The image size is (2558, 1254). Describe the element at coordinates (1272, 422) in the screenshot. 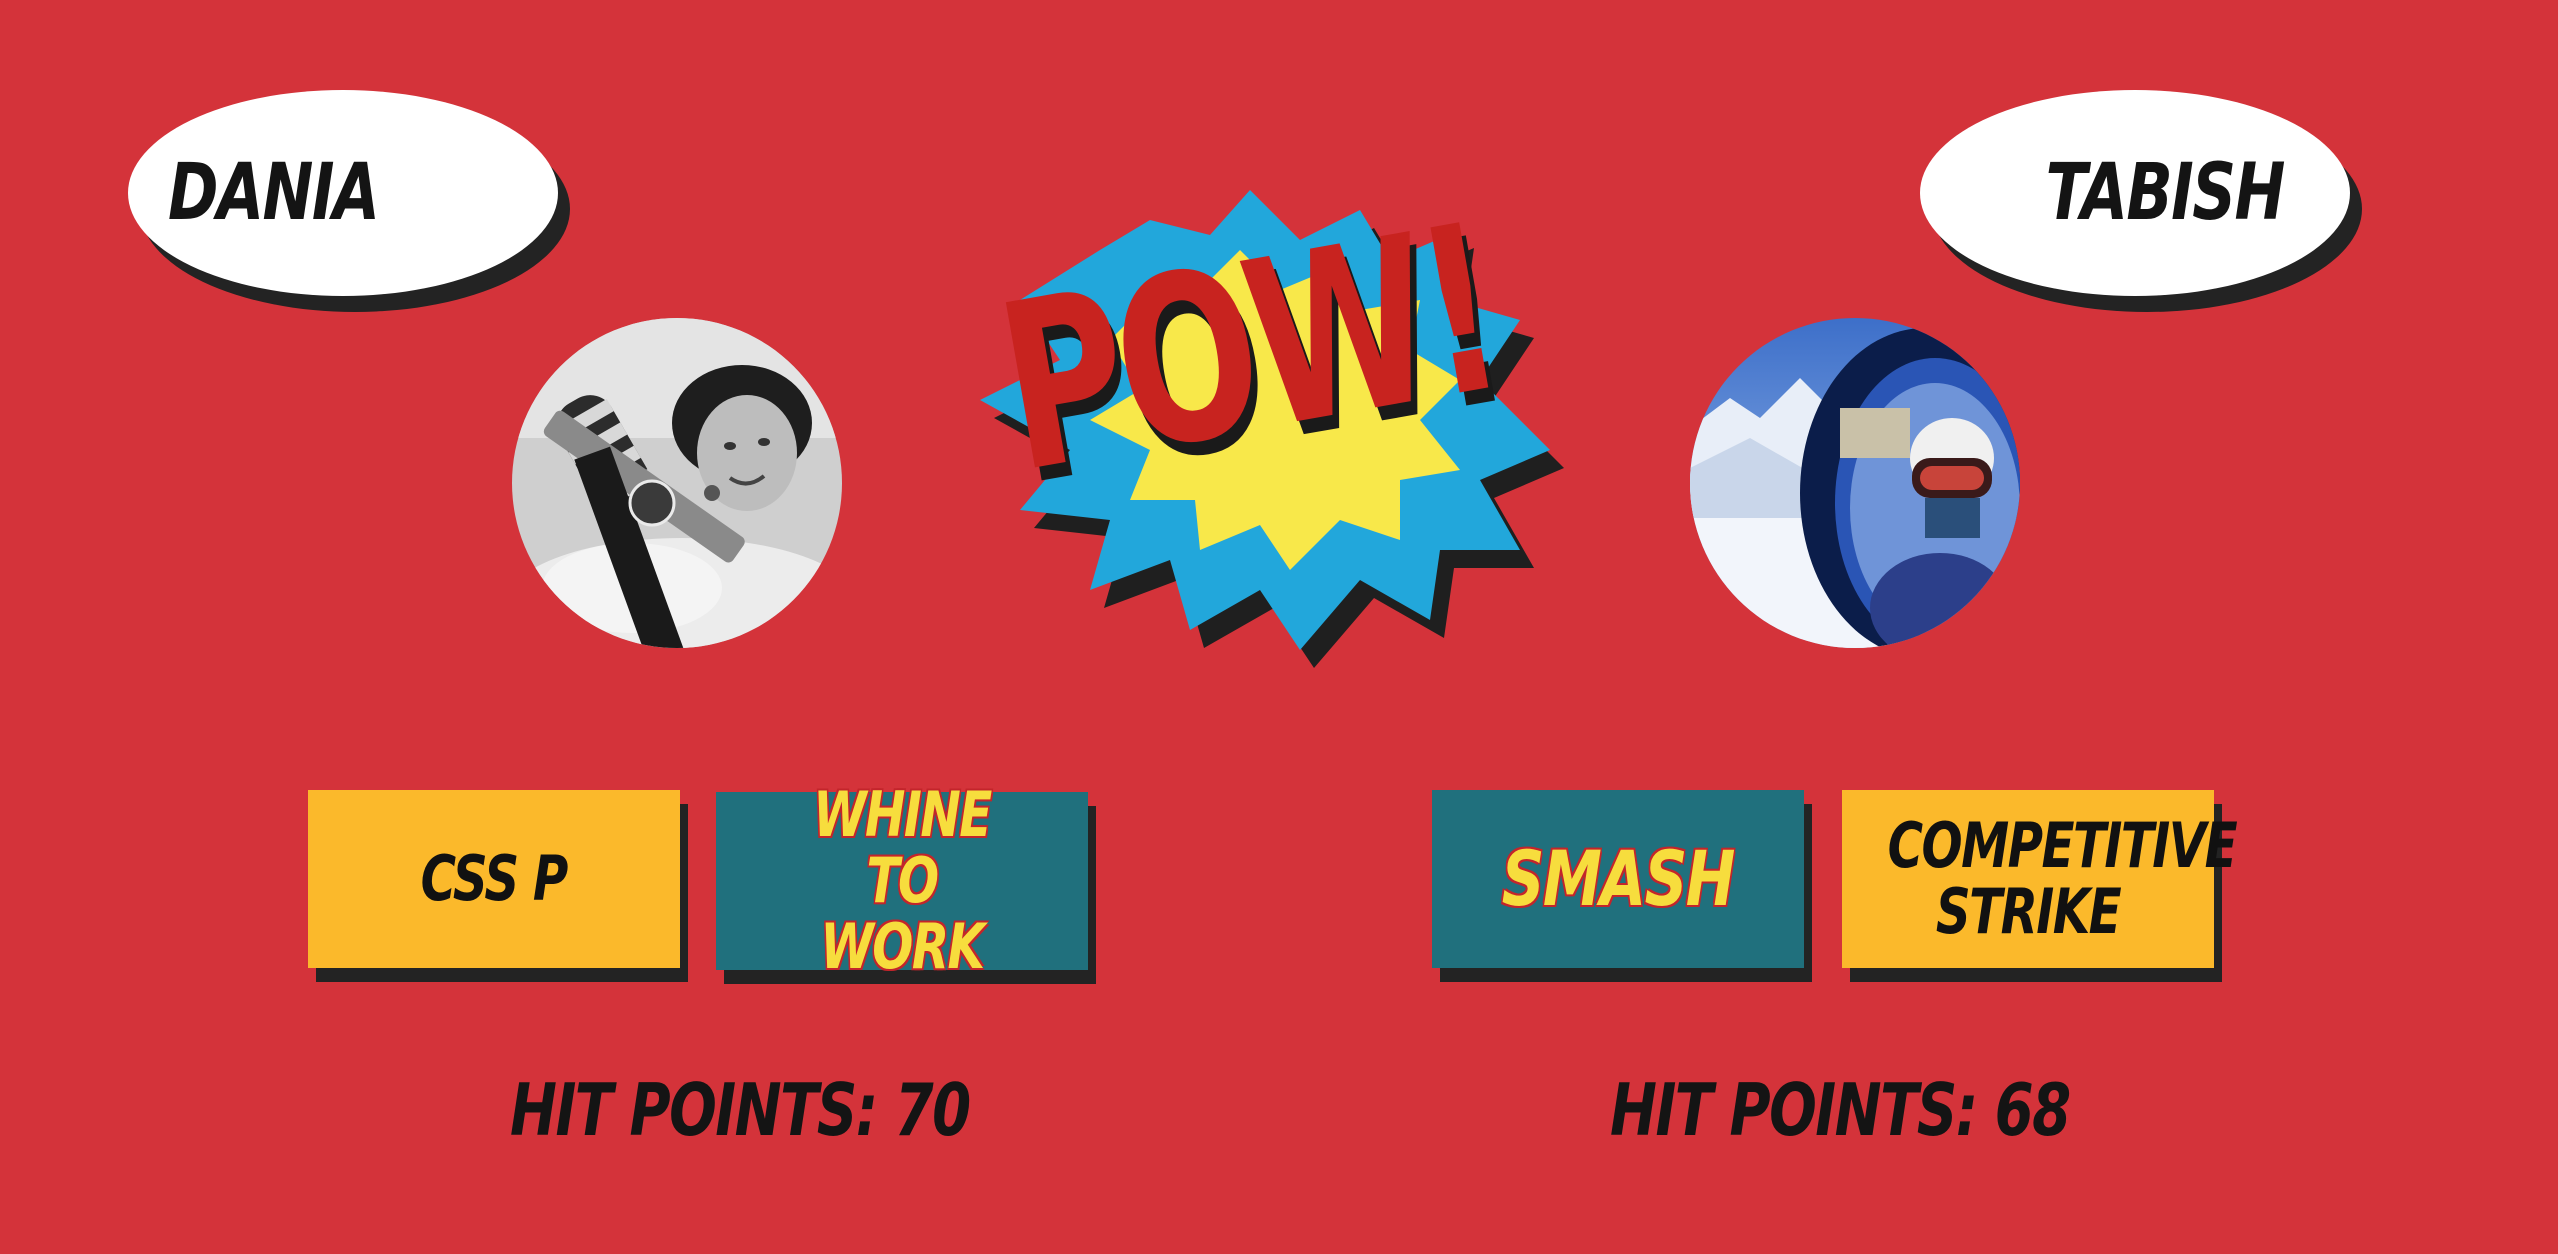

I see `comic-burst-icon: POW! POW!` at that location.